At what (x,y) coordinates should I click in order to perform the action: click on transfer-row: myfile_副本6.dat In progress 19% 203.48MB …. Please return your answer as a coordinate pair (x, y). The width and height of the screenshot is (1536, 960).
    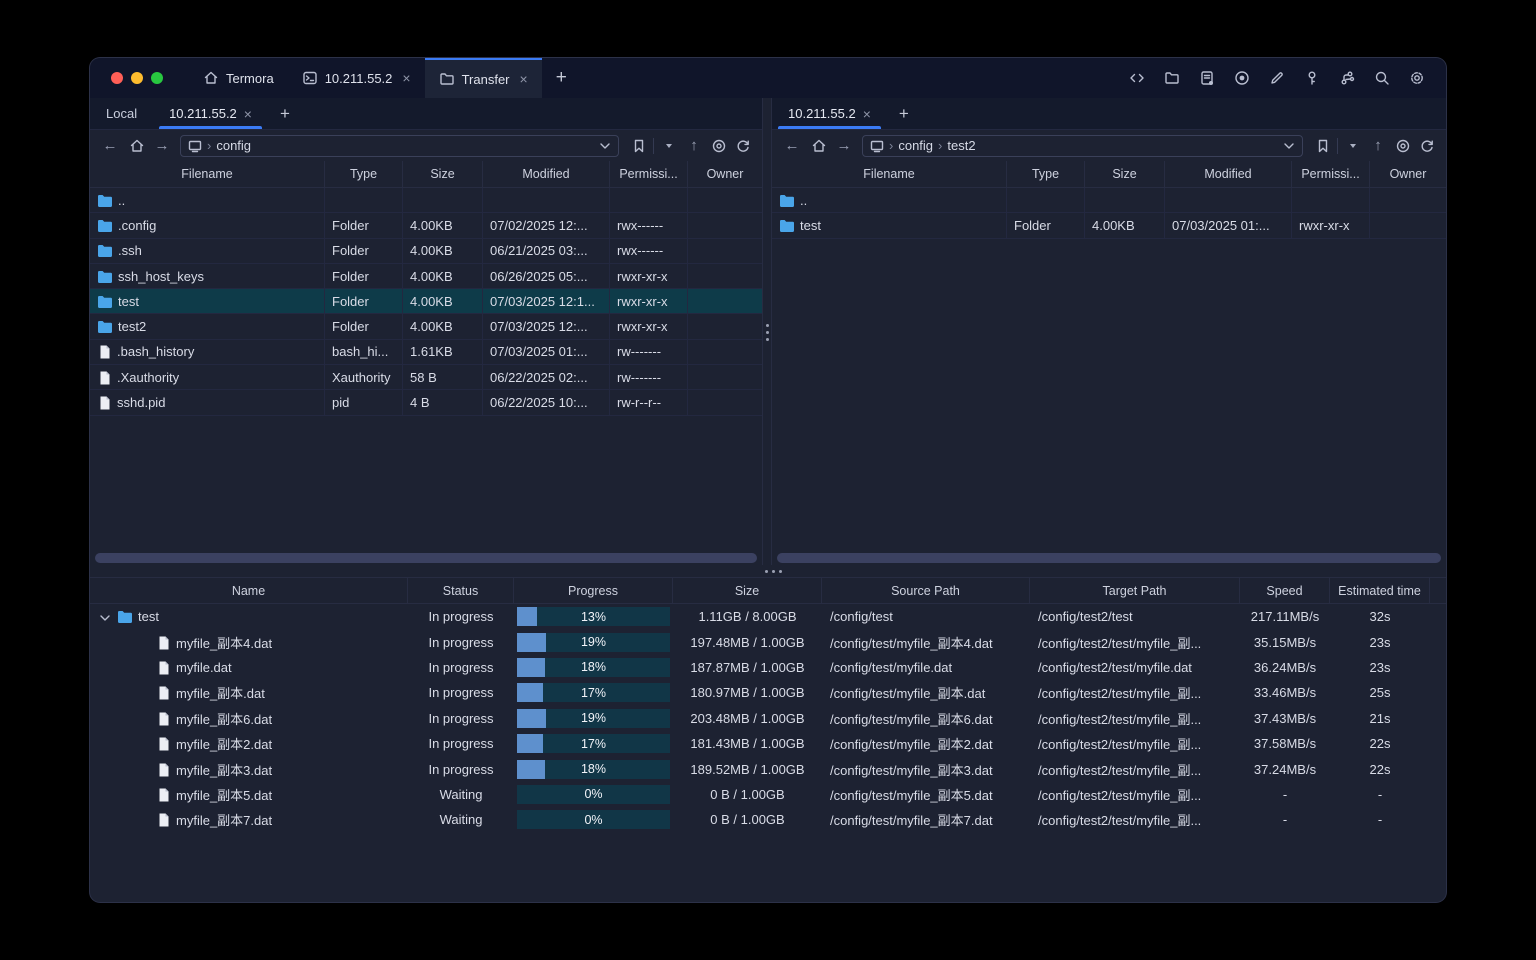
    Looking at the image, I should click on (768, 718).